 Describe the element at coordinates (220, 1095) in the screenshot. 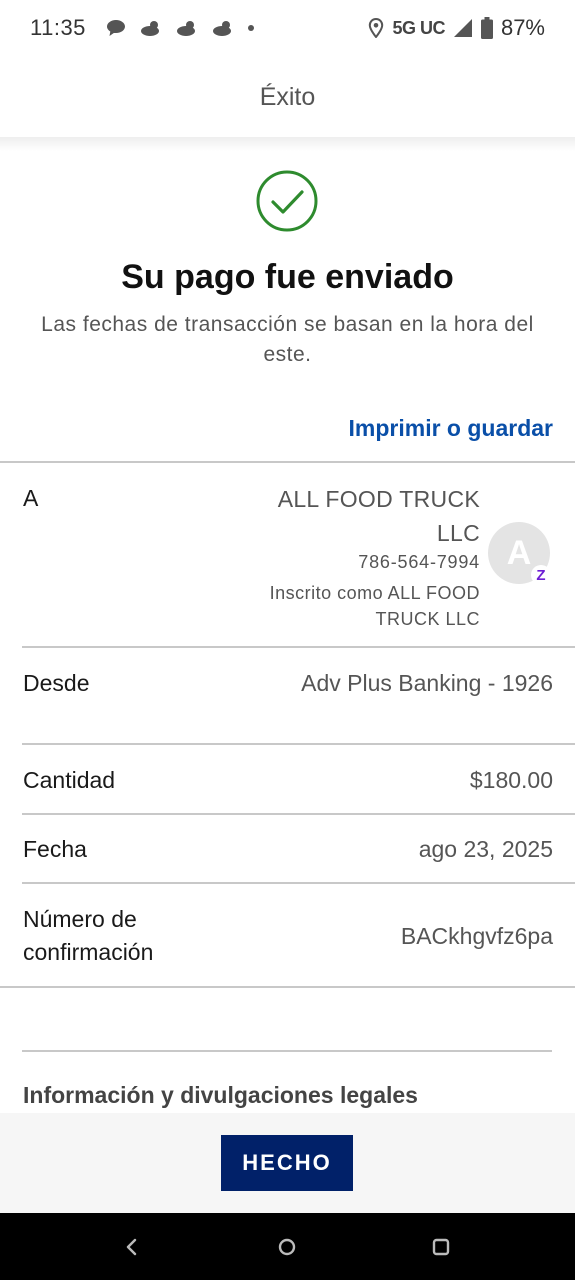

I see `legal-disclosures-heading: Información y divulgaciones legales` at that location.